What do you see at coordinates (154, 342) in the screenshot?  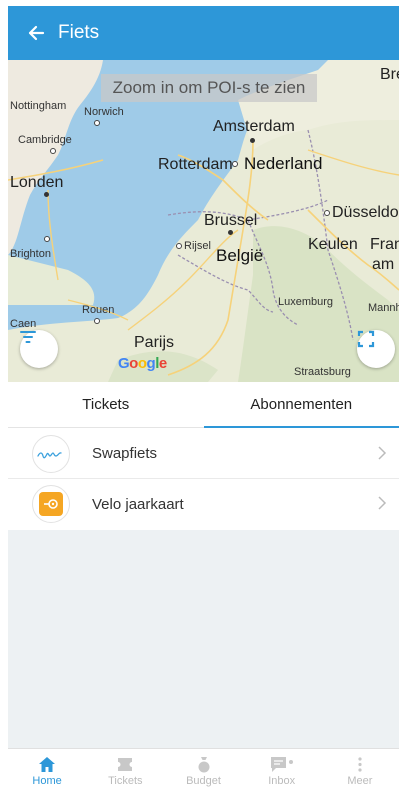 I see `map-label: Parijs` at bounding box center [154, 342].